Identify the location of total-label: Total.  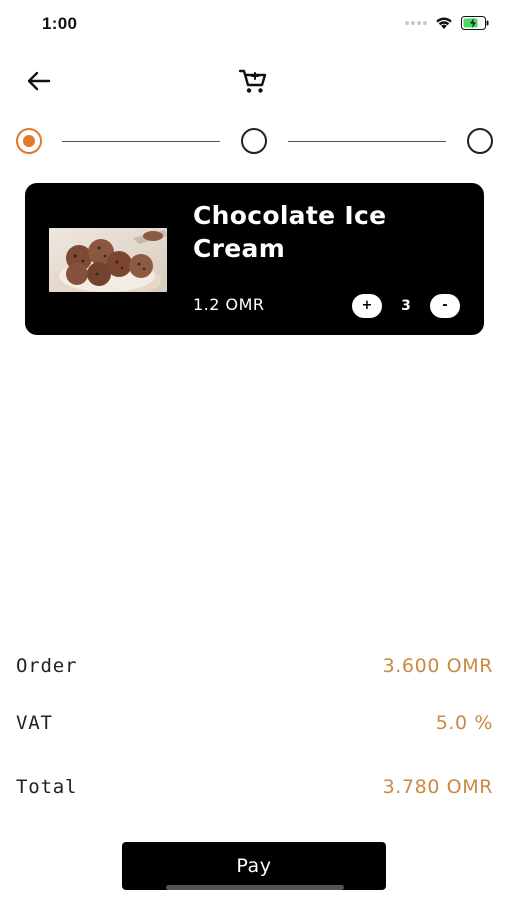
(47, 787).